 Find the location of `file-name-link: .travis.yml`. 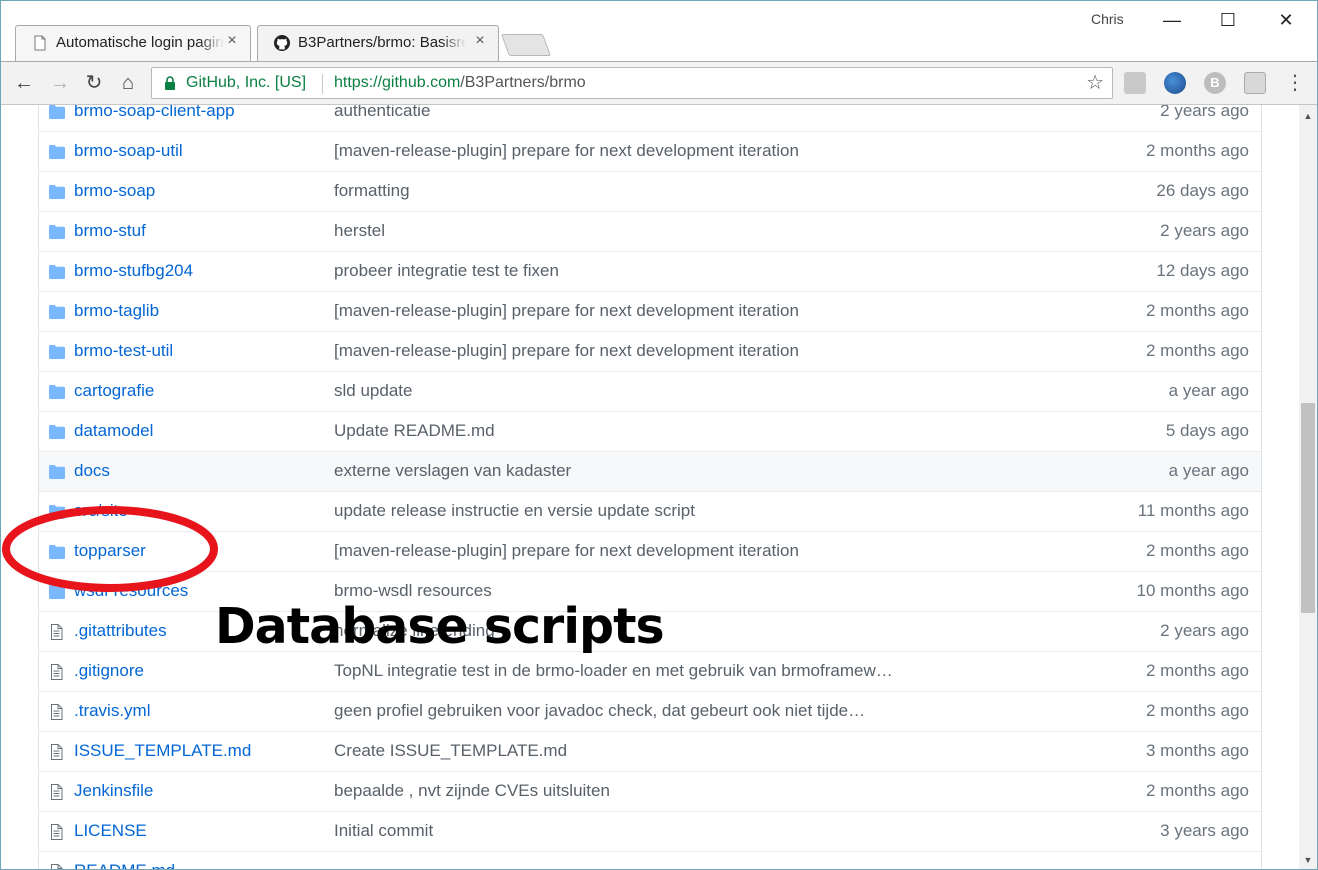

file-name-link: .travis.yml is located at coordinates (112, 711).